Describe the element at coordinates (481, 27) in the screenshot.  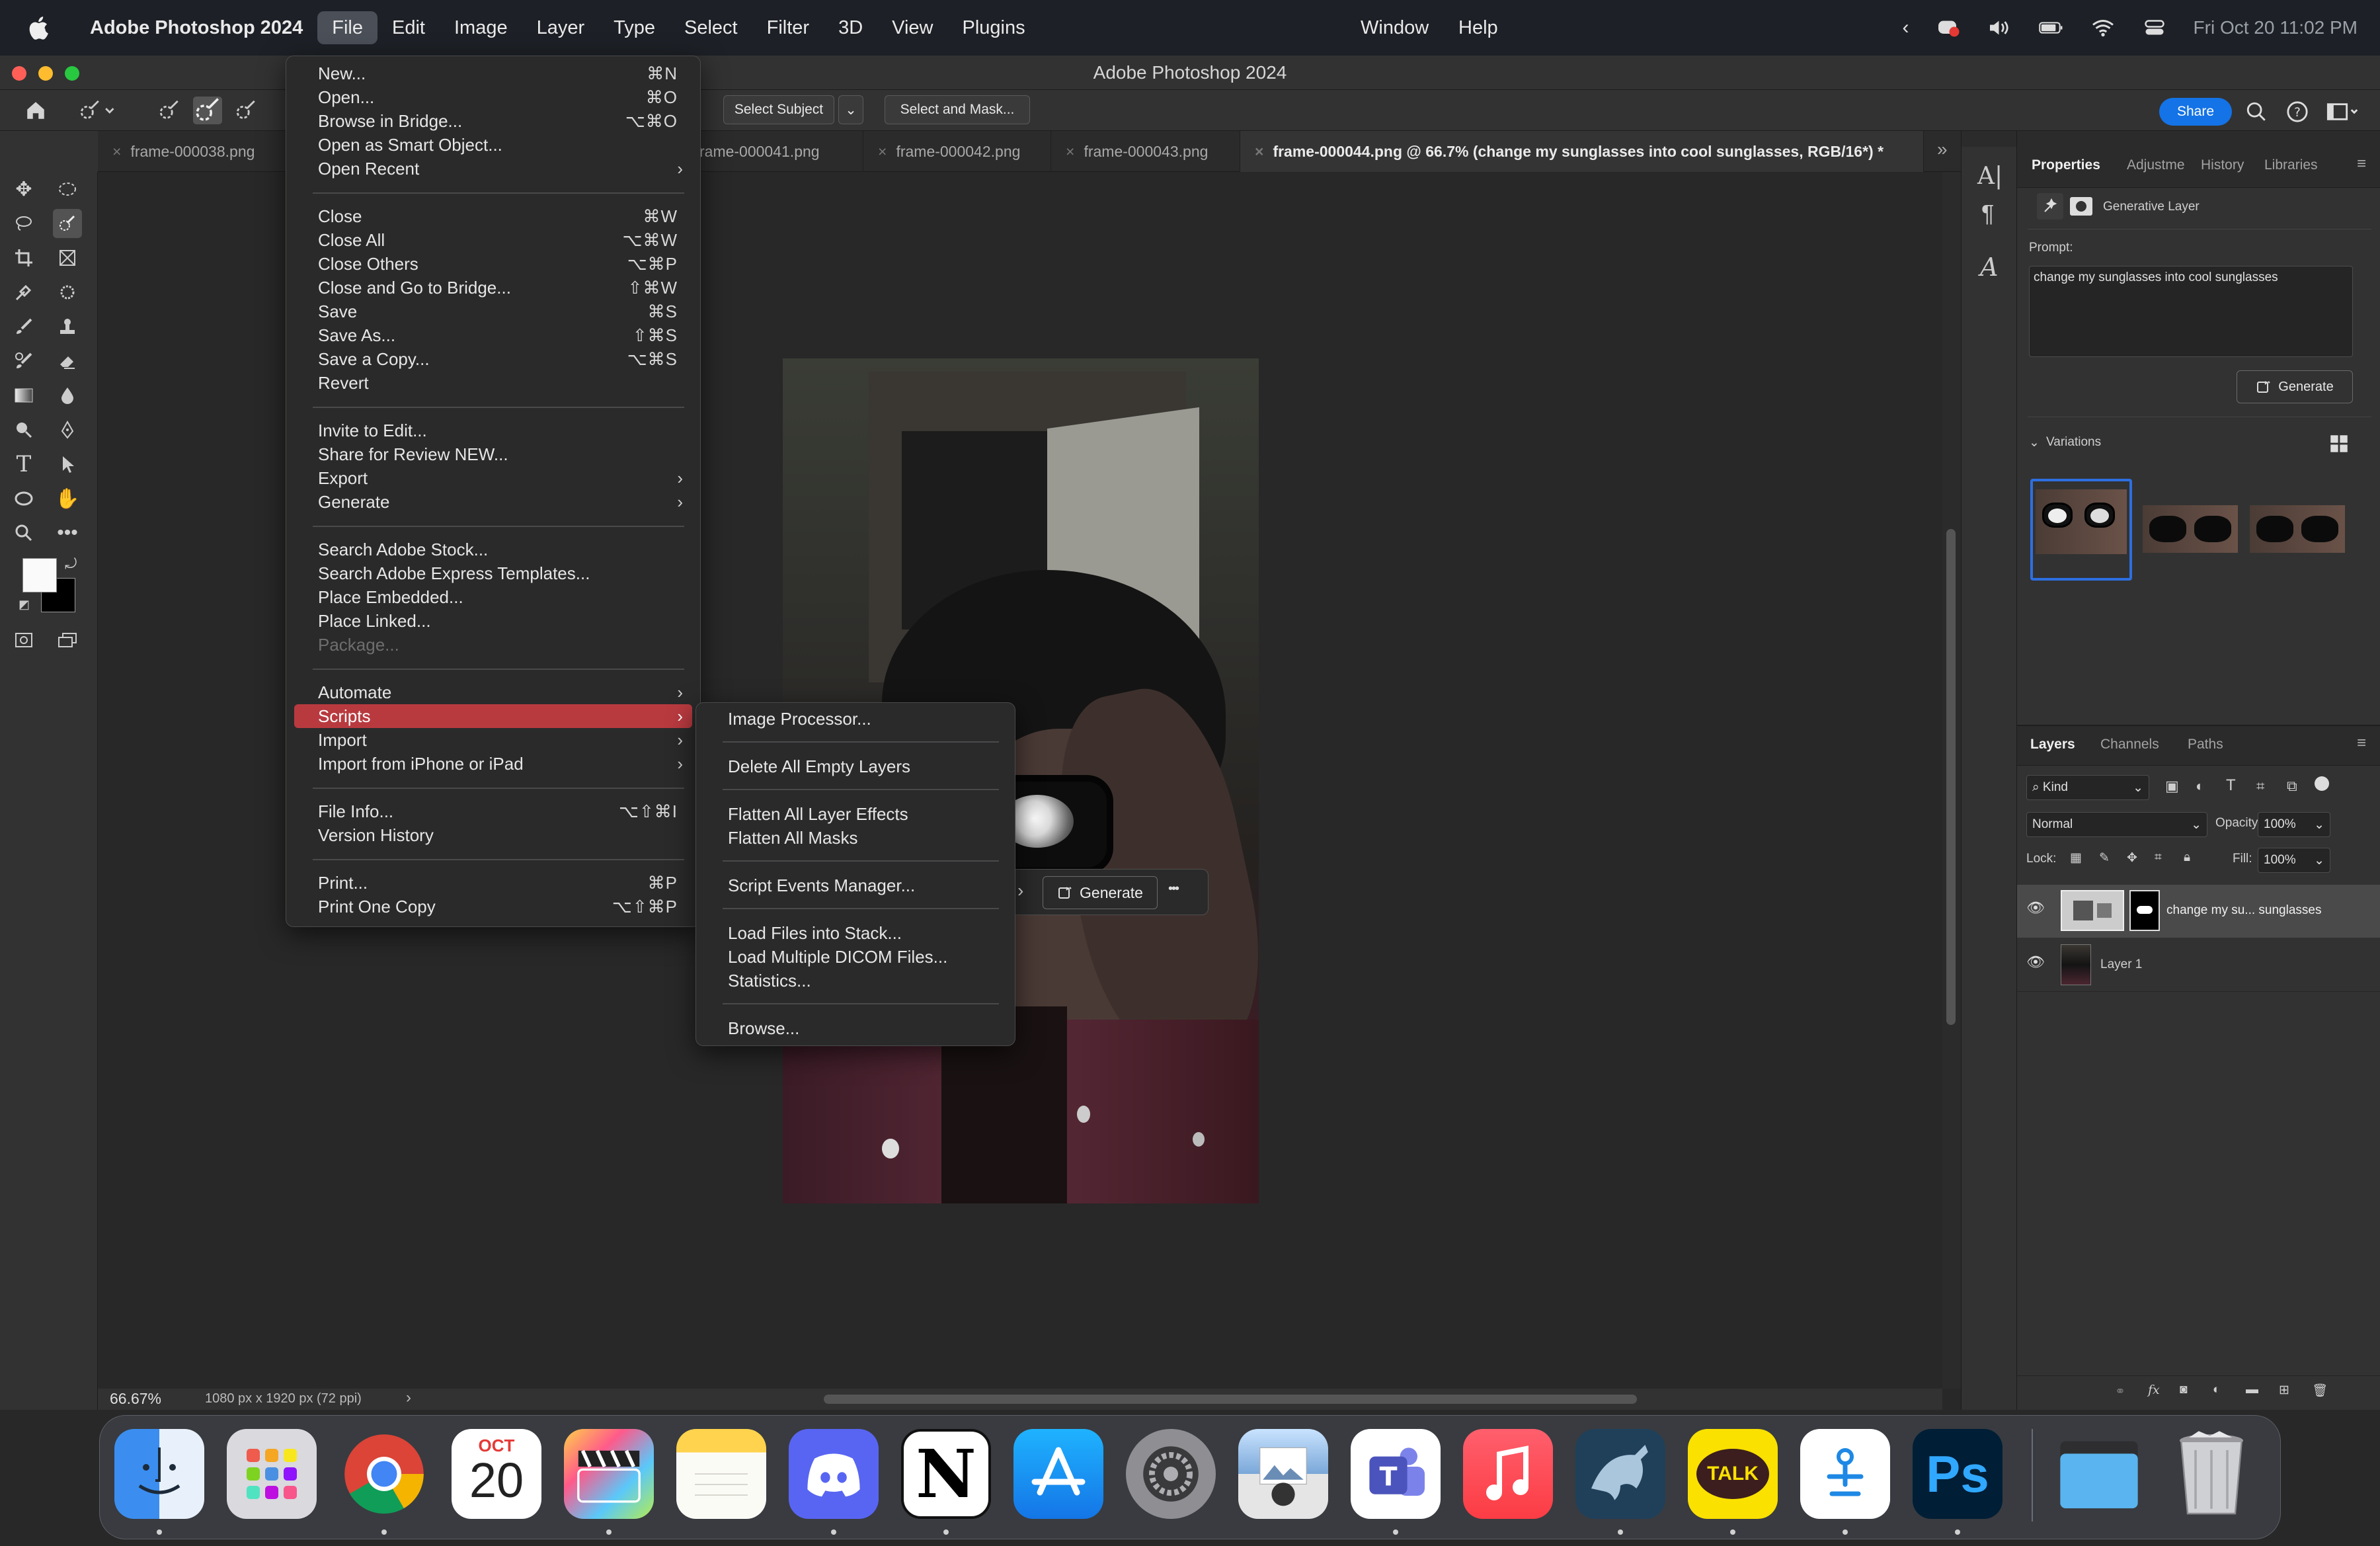
I see `menu-image: Image` at that location.